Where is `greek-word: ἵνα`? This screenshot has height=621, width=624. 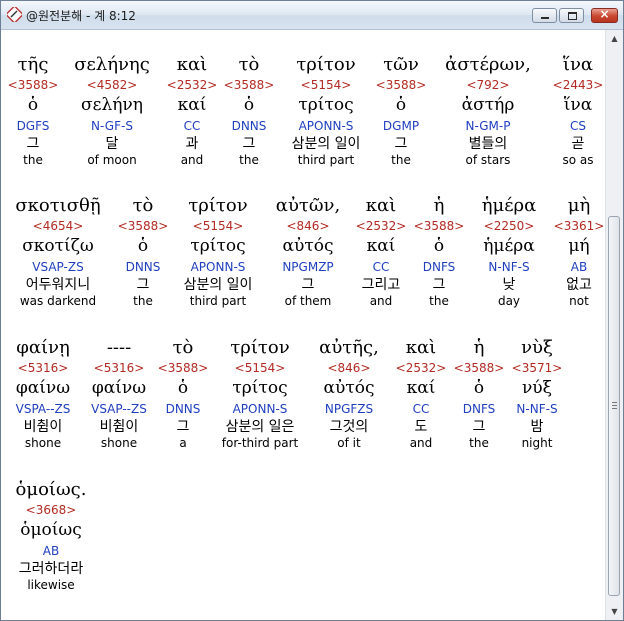 greek-word: ἵνα is located at coordinates (578, 64).